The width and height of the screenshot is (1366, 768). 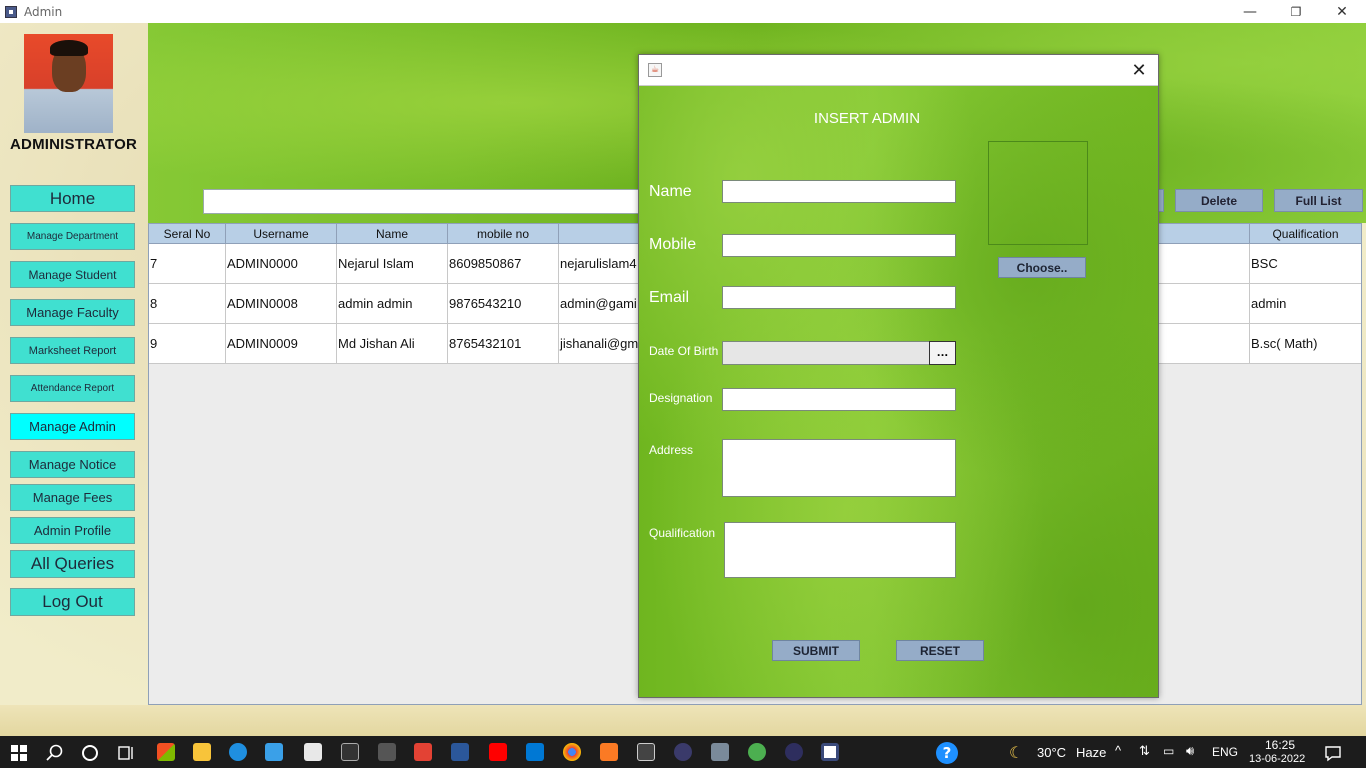 What do you see at coordinates (202, 752) in the screenshot?
I see `file-explorer-icon` at bounding box center [202, 752].